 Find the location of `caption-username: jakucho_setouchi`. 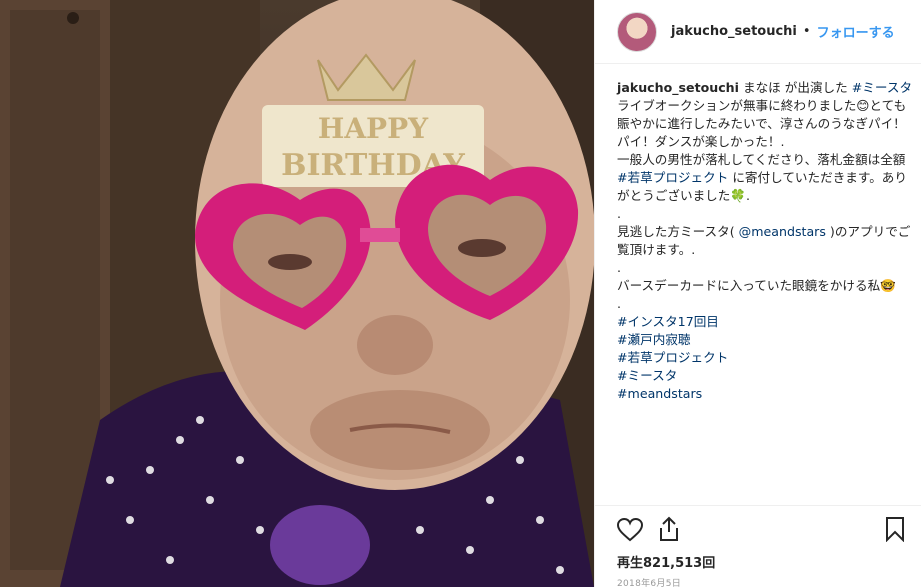

caption-username: jakucho_setouchi is located at coordinates (678, 87).